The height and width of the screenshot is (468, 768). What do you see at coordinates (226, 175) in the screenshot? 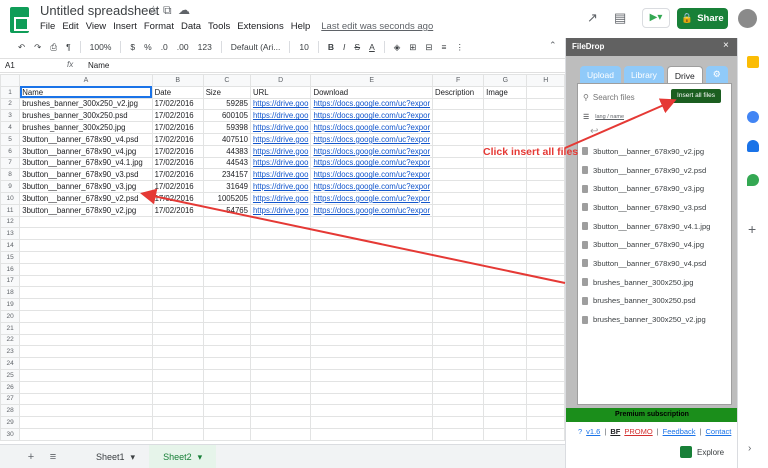
I see `table-cell: 234157` at bounding box center [226, 175].